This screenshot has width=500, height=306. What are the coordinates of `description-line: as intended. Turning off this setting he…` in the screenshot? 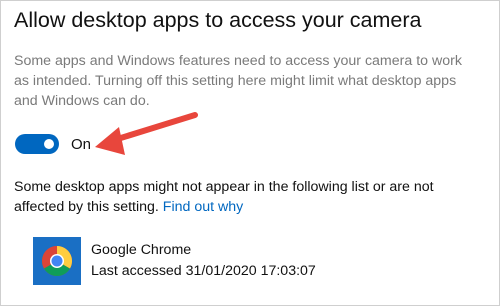 It's located at (235, 81).